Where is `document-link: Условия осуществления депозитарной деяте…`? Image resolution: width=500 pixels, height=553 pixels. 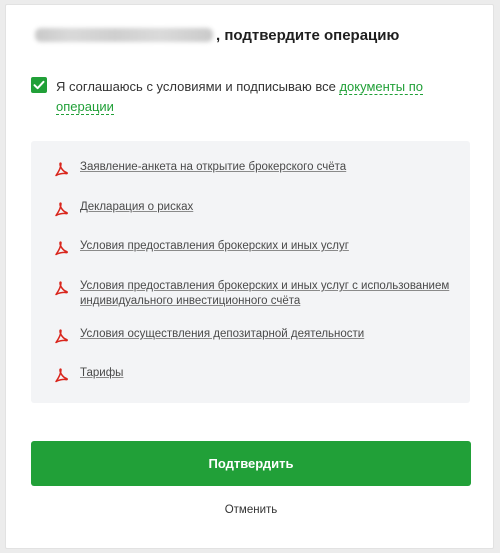
document-link: Условия осуществления депозитарной деяте… is located at coordinates (265, 334).